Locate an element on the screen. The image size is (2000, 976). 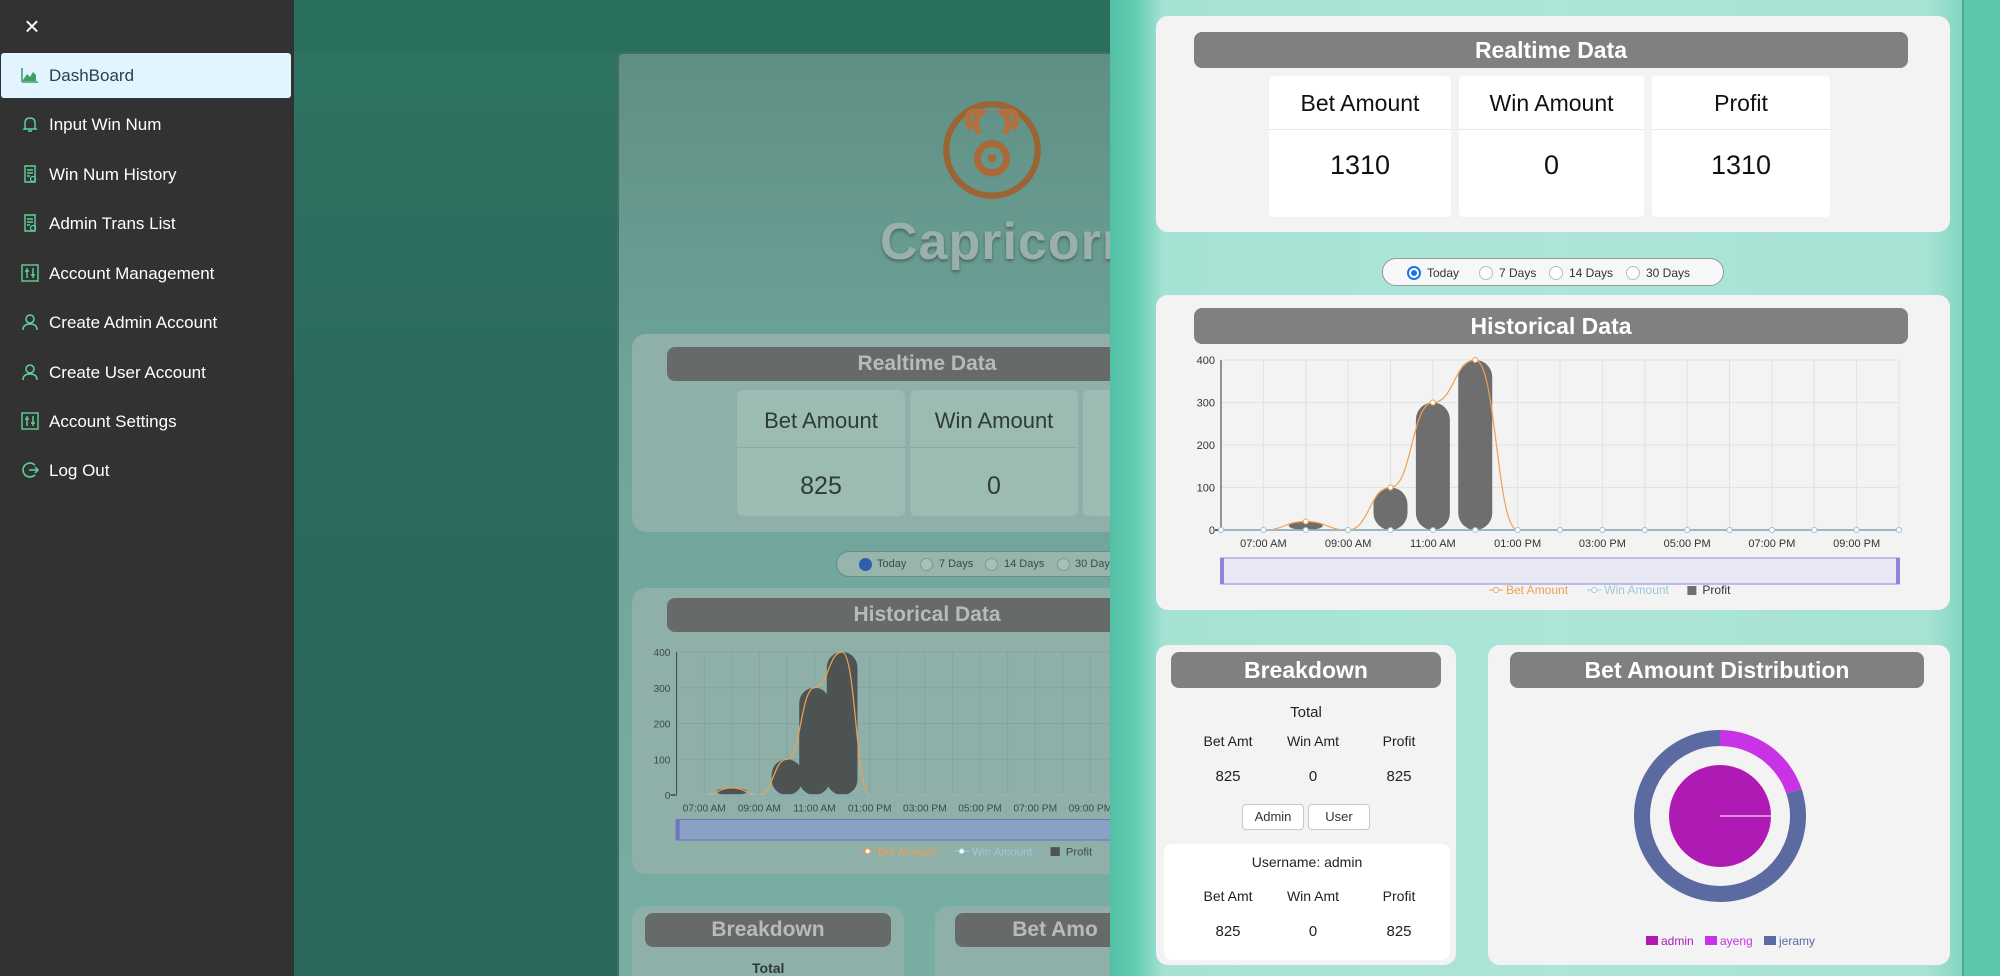
y-tick-label: 100 is located at coordinates (661, 760).